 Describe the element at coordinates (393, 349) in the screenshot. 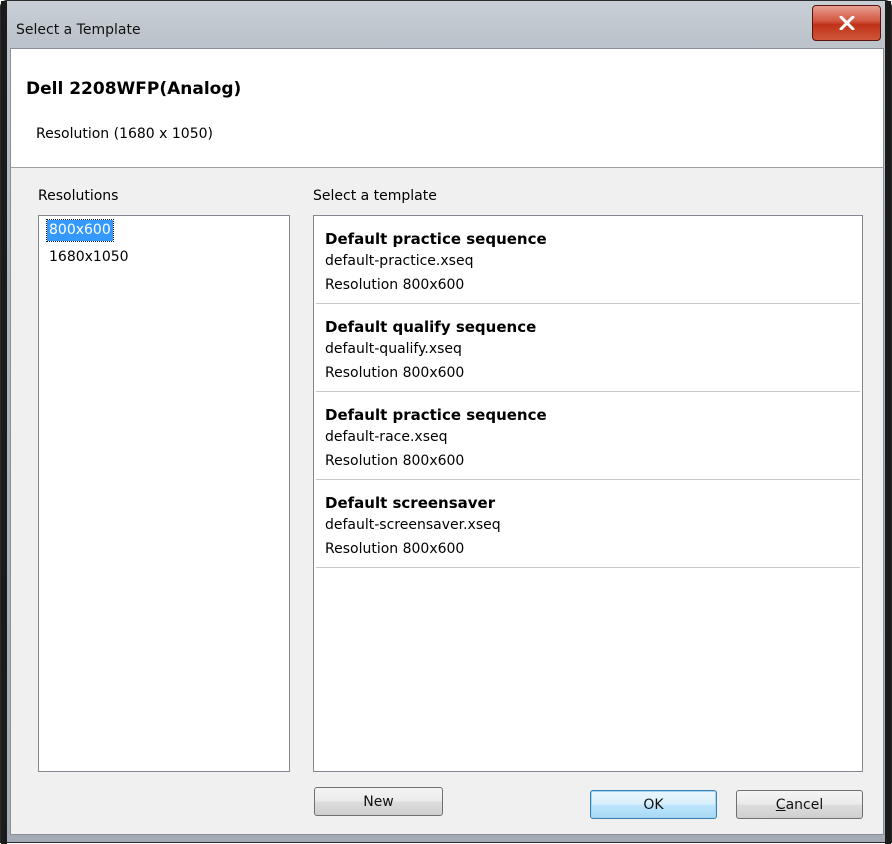

I see `template-file: default-qualify.xseq` at that location.